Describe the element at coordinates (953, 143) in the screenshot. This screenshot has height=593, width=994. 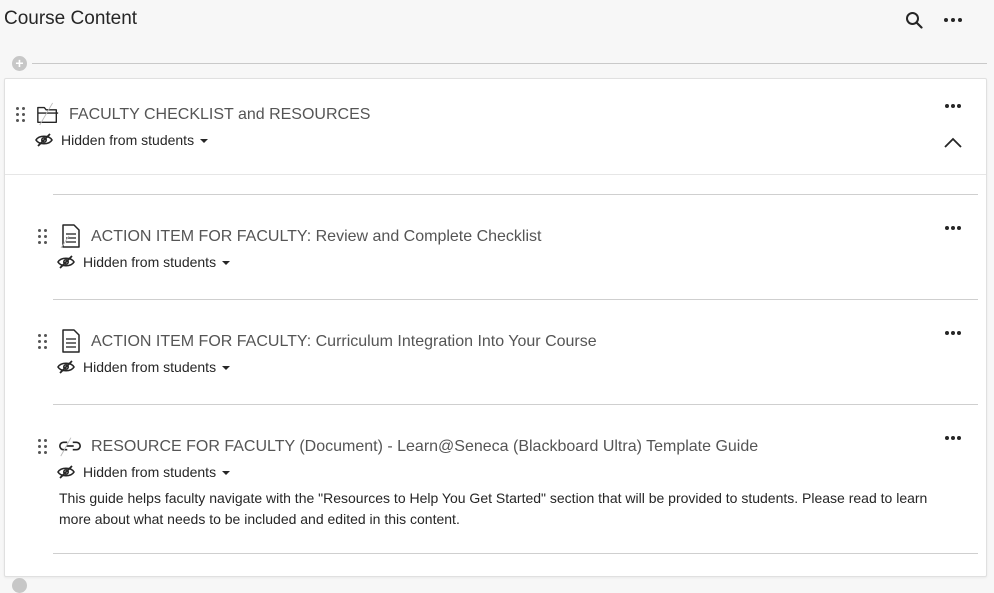
I see `chevron-up-icon` at that location.